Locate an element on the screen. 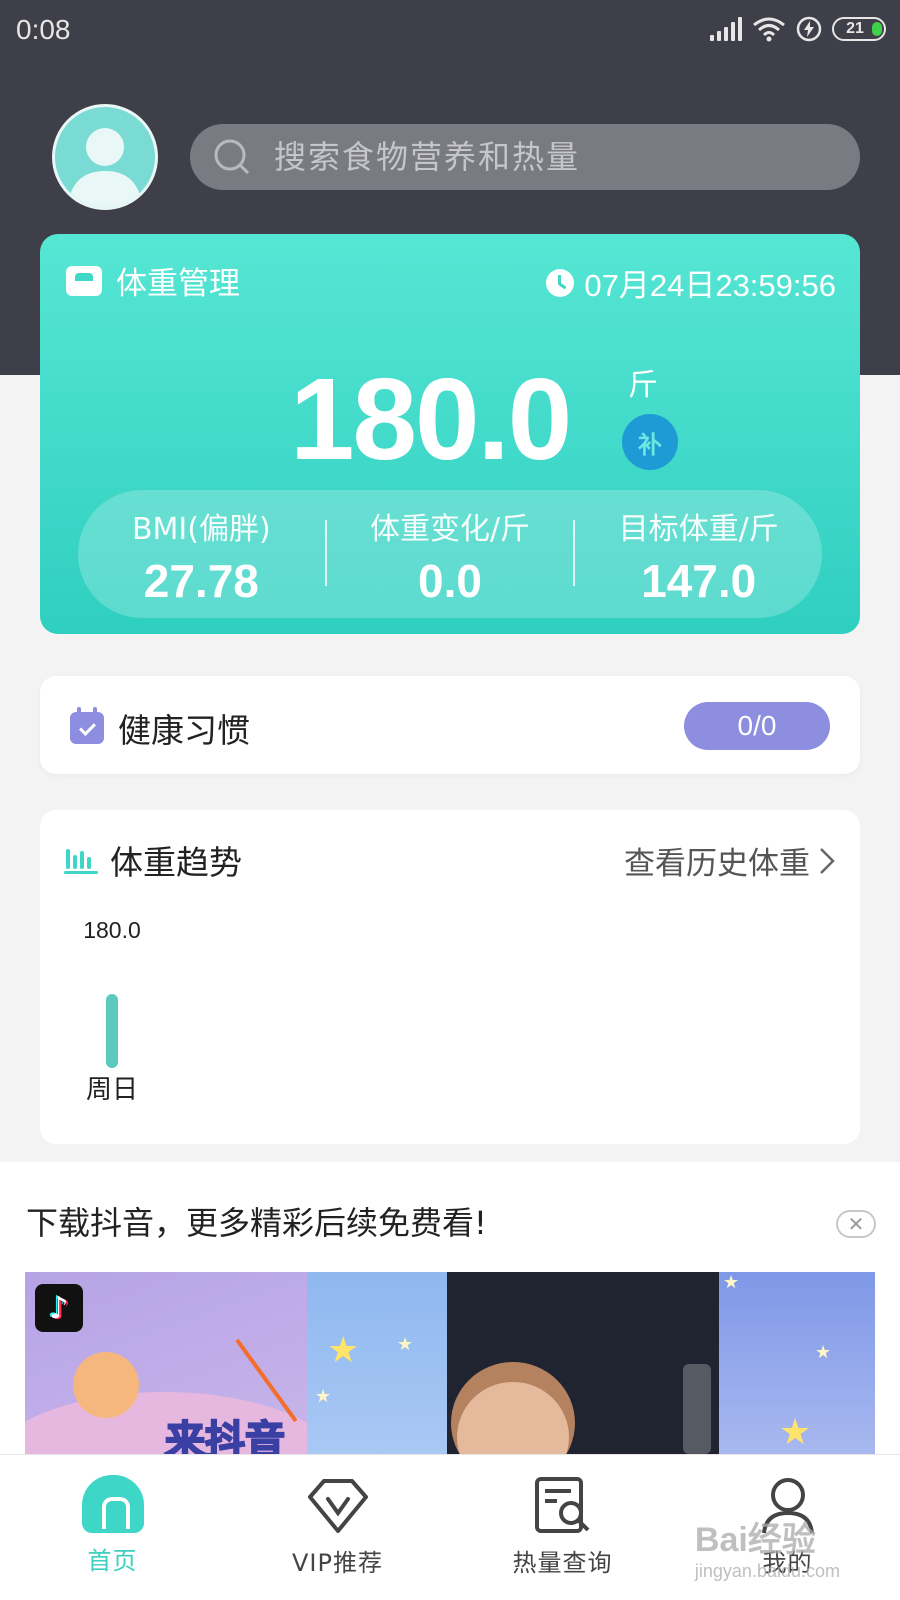  nav-label: 首页 is located at coordinates (112, 1561).